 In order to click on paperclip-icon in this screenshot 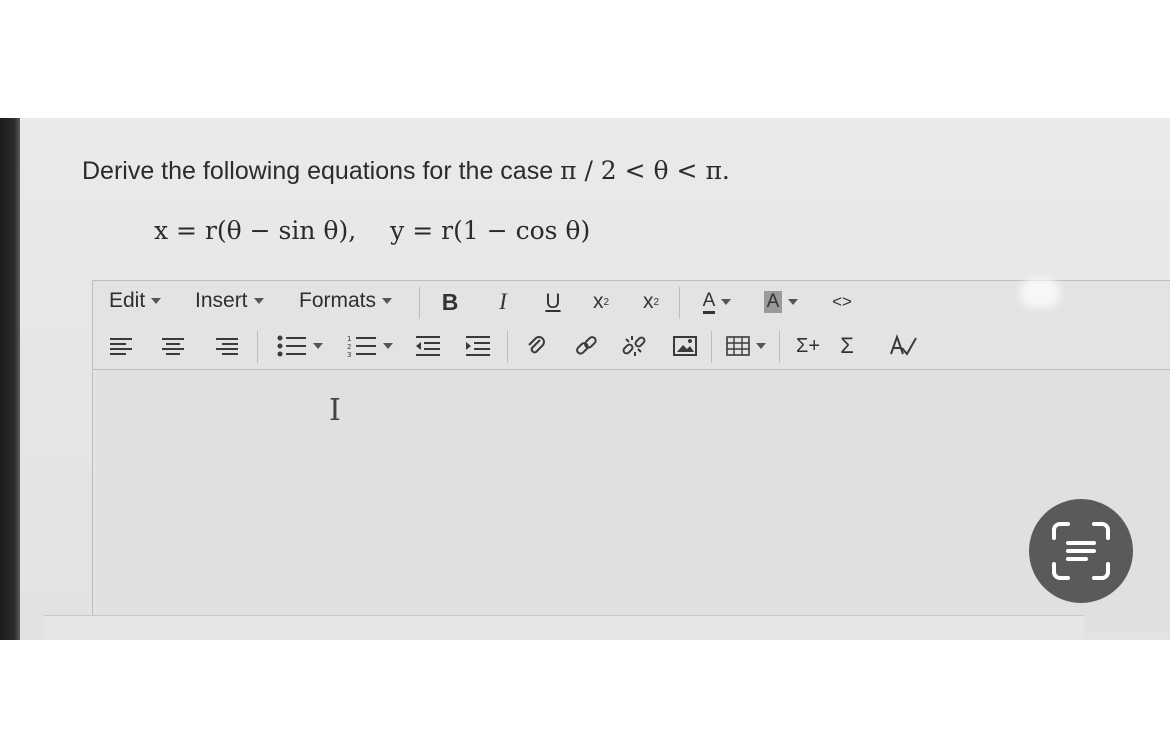, I will do `click(536, 346)`.